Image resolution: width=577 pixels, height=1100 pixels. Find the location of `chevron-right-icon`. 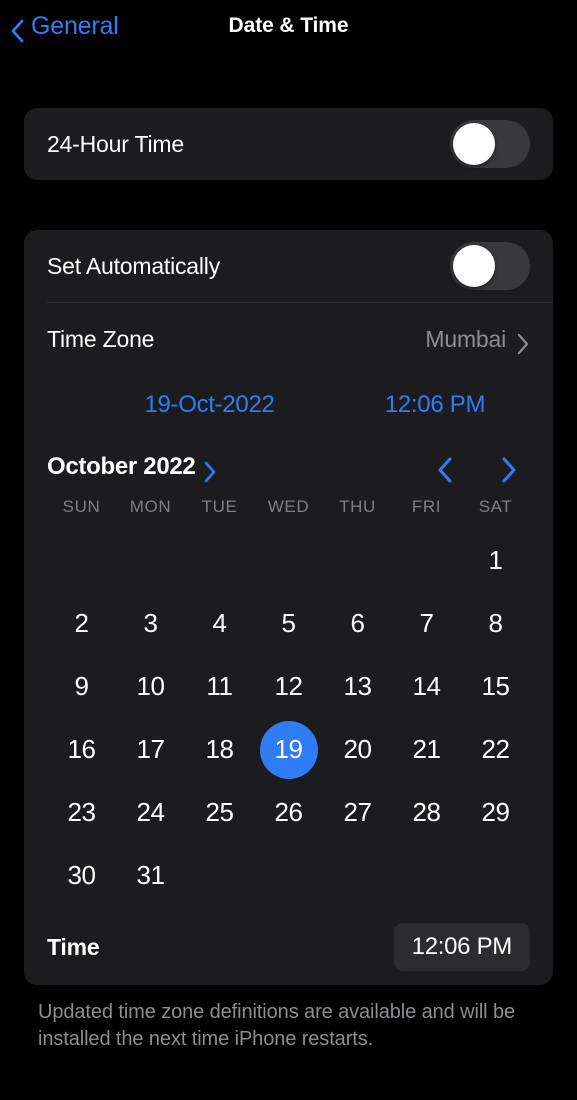

chevron-right-icon is located at coordinates (523, 343).